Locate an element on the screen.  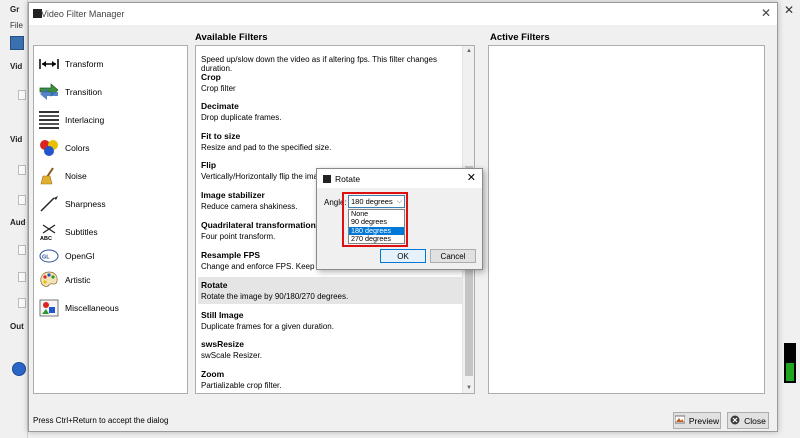
colors-icon is located at coordinates (49, 148).